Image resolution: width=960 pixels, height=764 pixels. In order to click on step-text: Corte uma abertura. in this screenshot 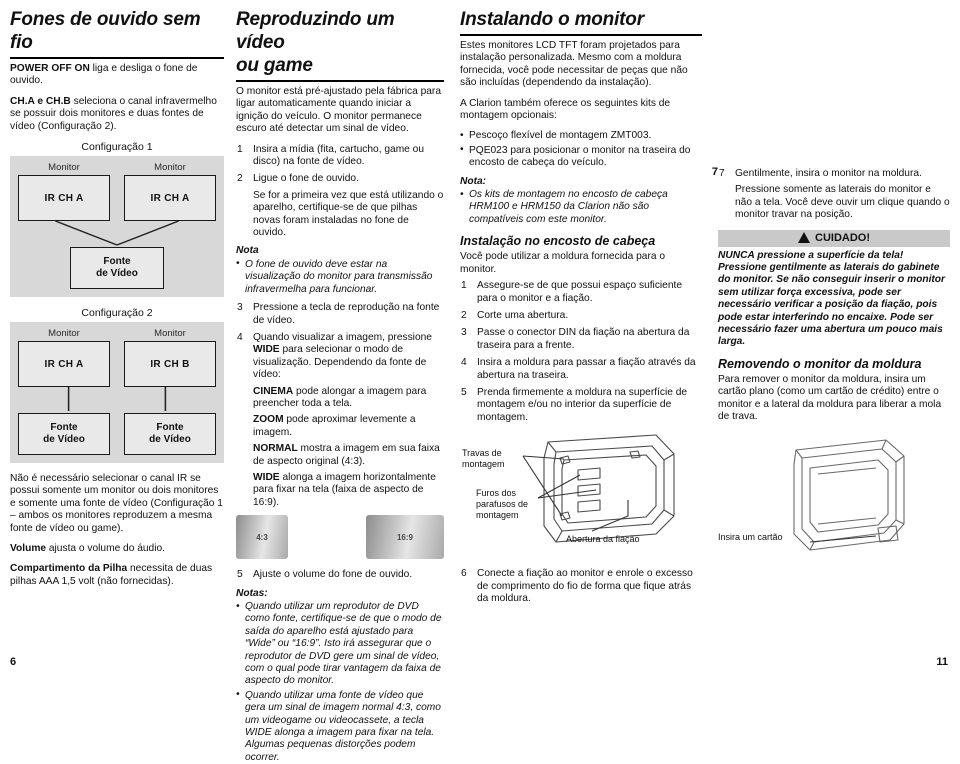, I will do `click(523, 315)`.